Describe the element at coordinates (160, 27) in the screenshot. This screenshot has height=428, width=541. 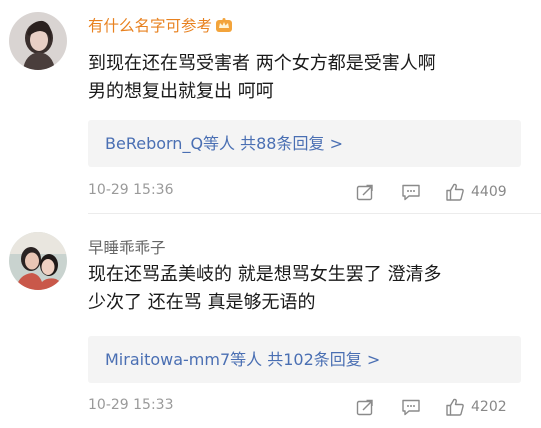
I see `username: 有什么名字可参考` at that location.